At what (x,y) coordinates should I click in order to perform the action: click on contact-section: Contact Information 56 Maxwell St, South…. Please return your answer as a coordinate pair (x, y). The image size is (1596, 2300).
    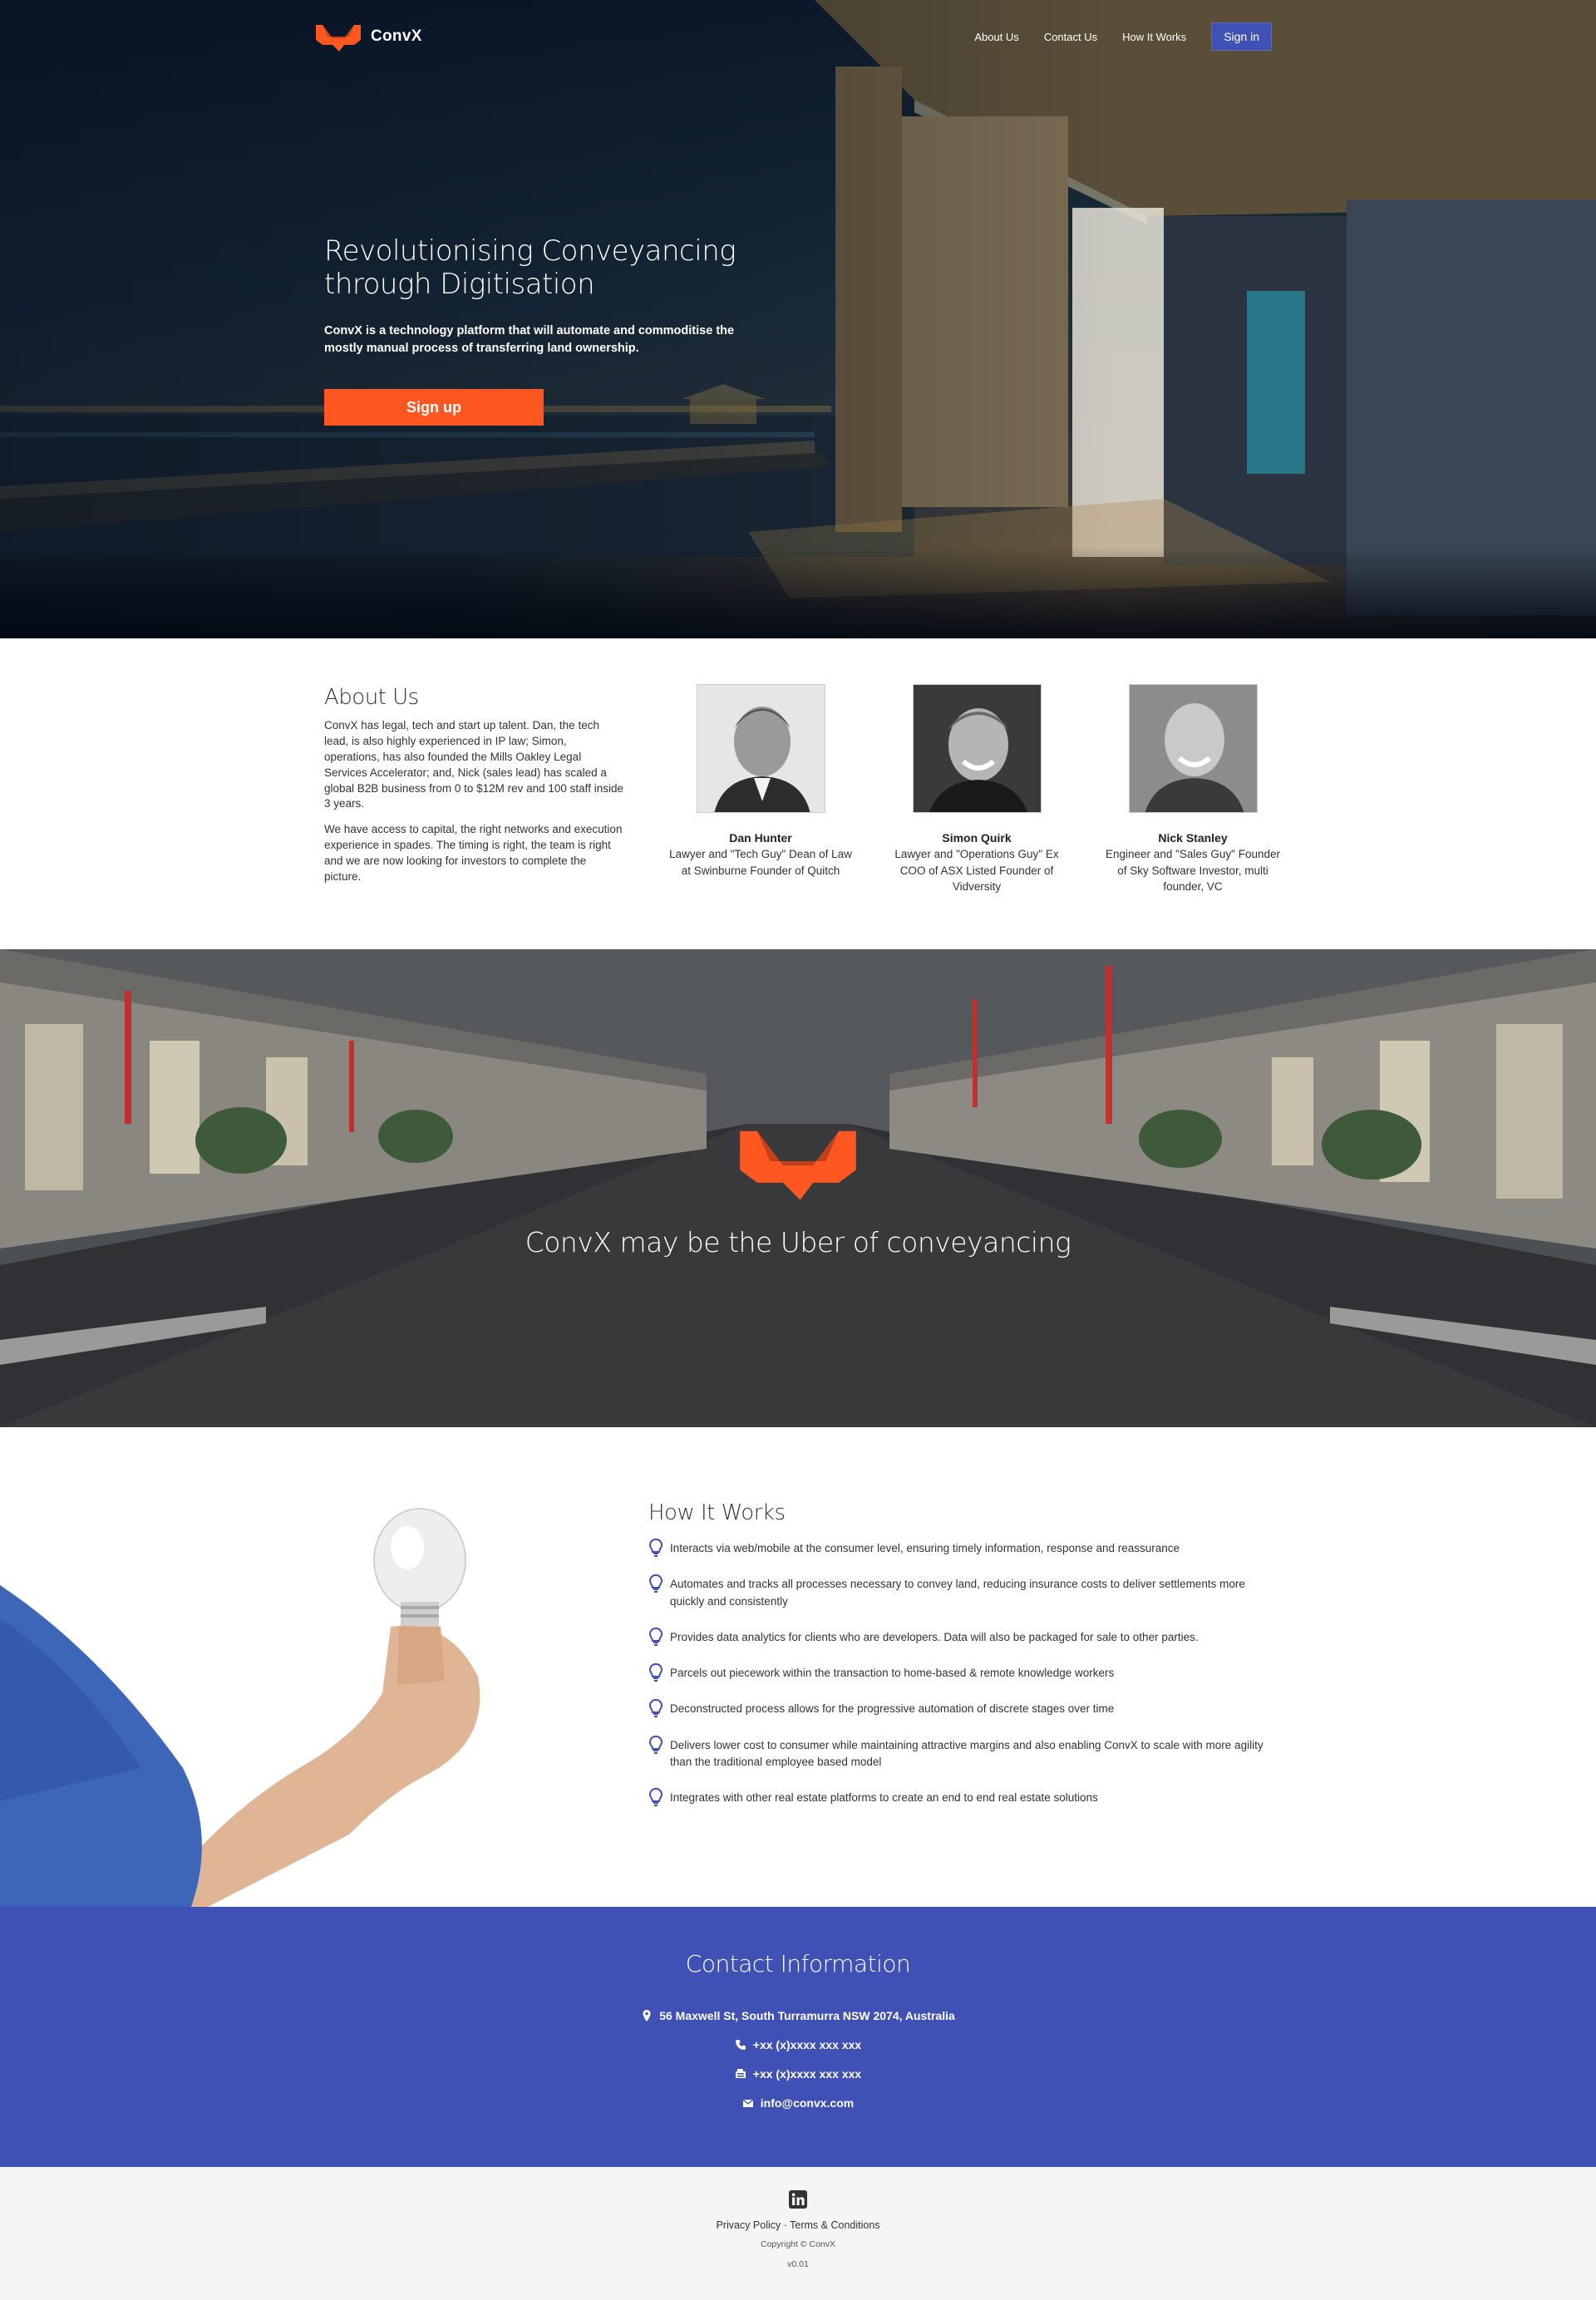
    Looking at the image, I should click on (798, 2037).